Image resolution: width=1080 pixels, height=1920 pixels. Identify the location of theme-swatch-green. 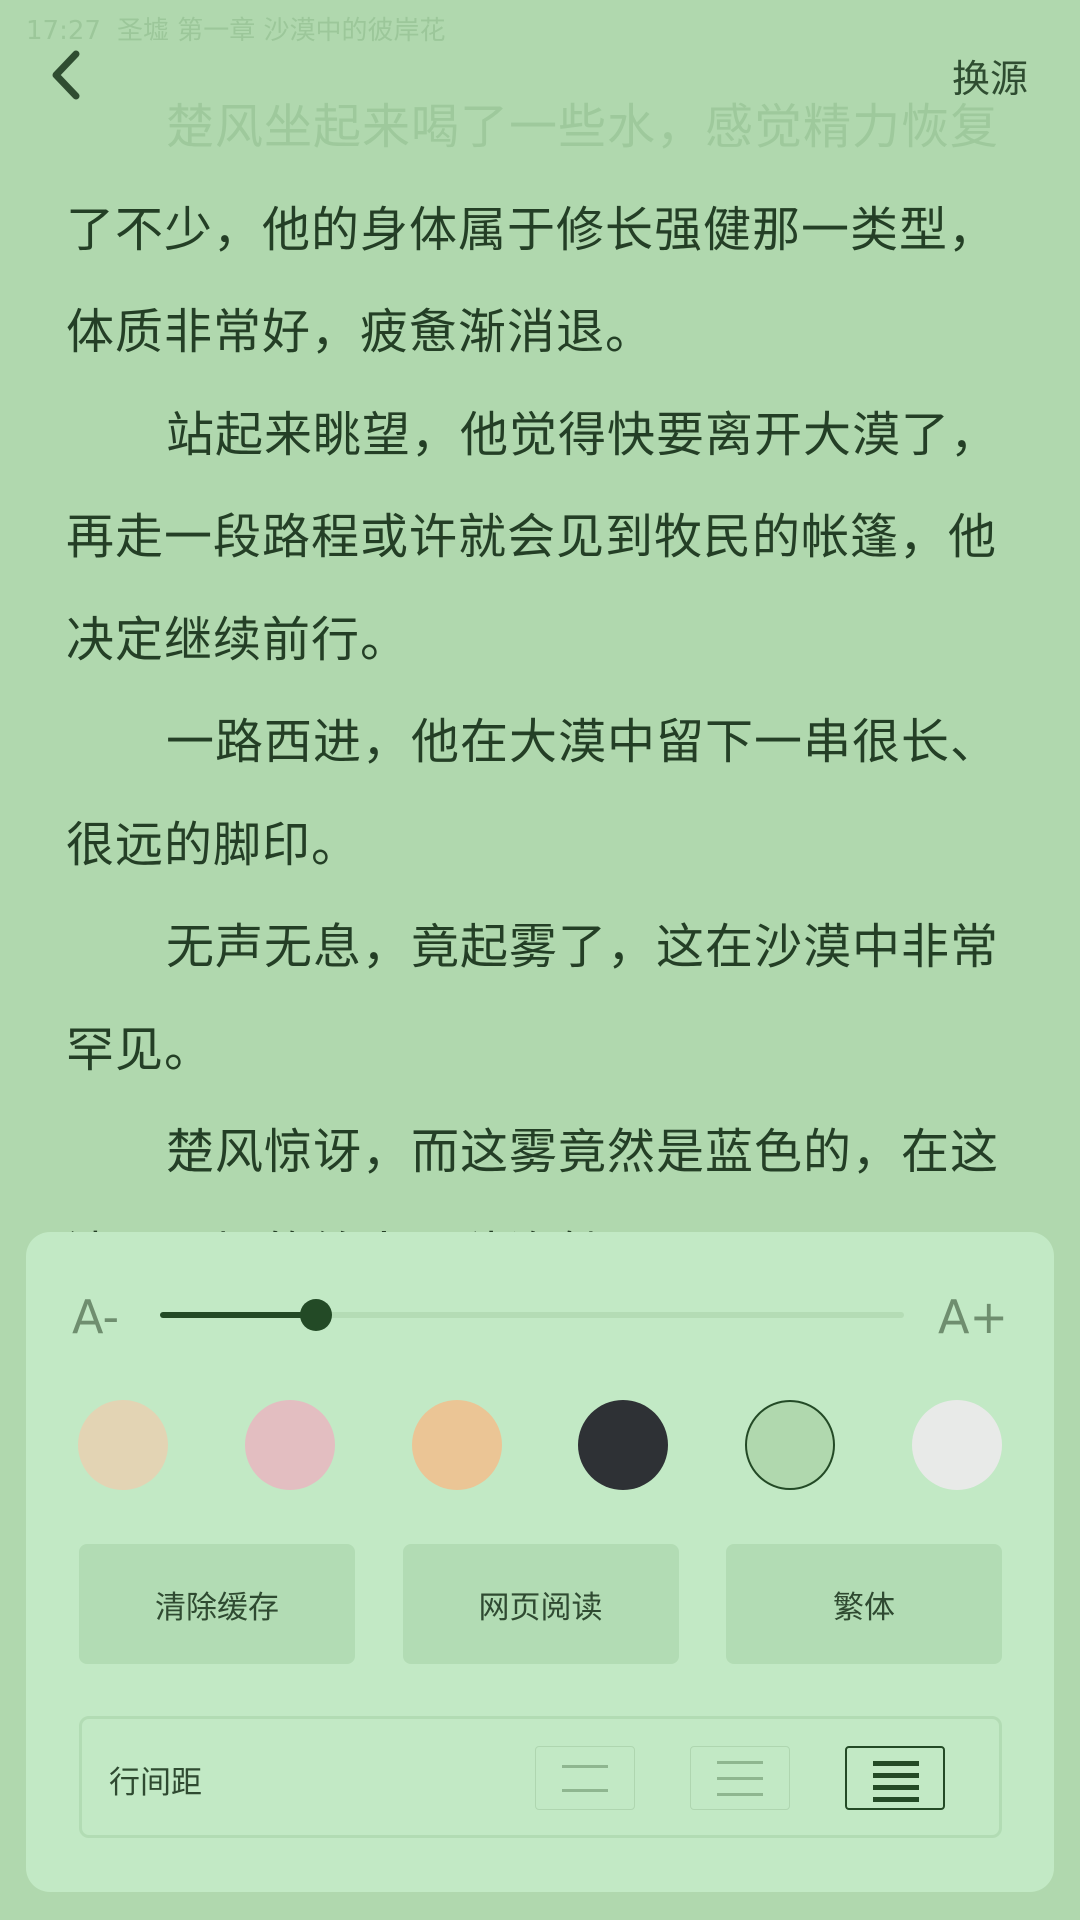
(790, 1445).